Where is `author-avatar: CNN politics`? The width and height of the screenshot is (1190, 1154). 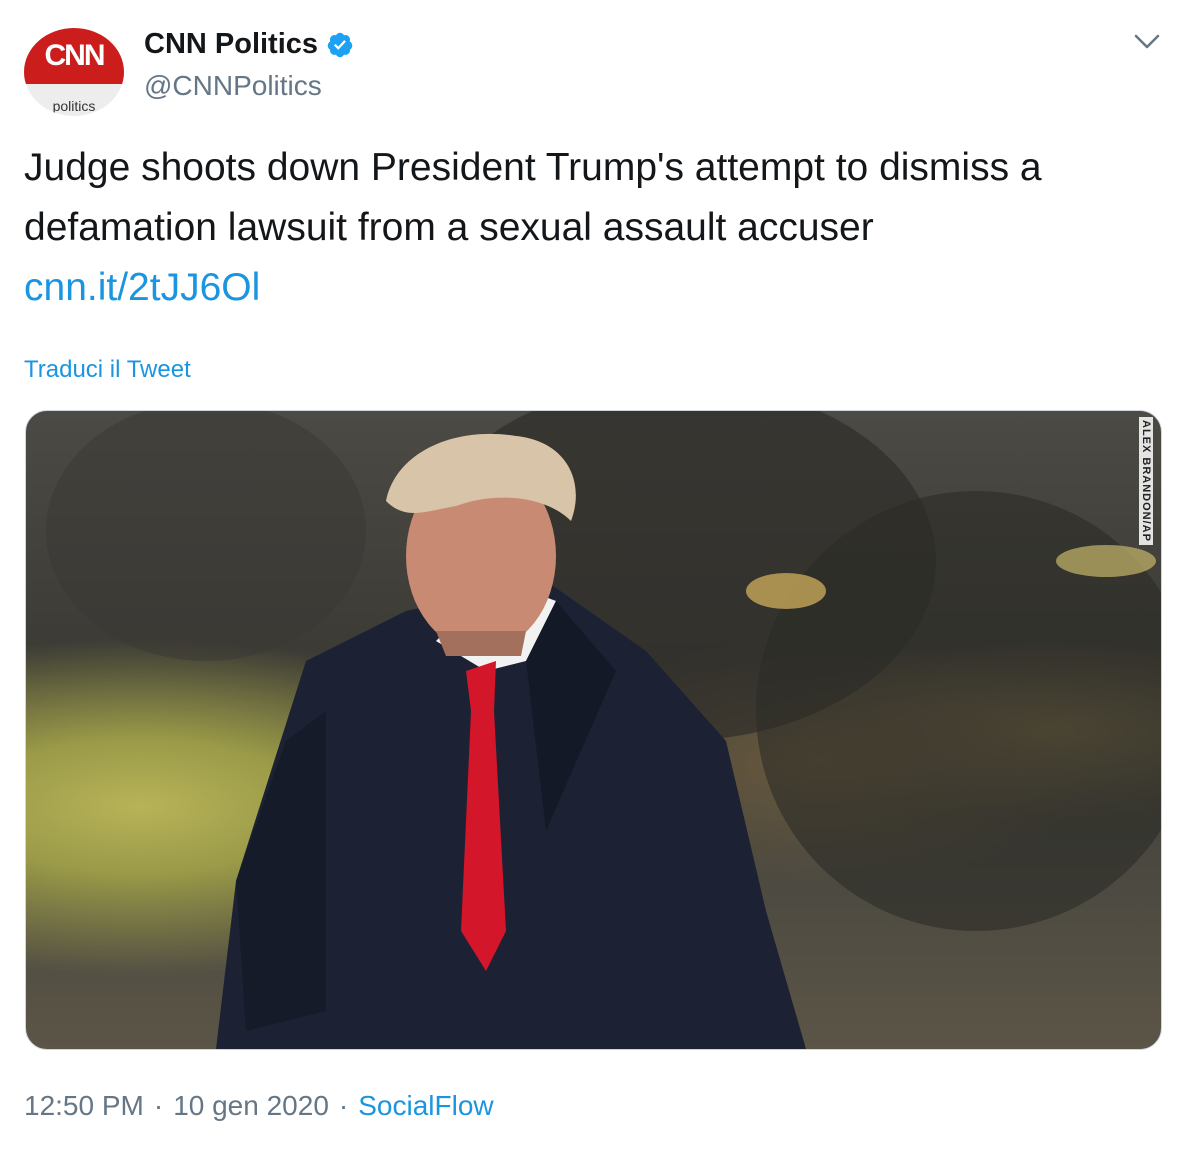 author-avatar: CNN politics is located at coordinates (74, 72).